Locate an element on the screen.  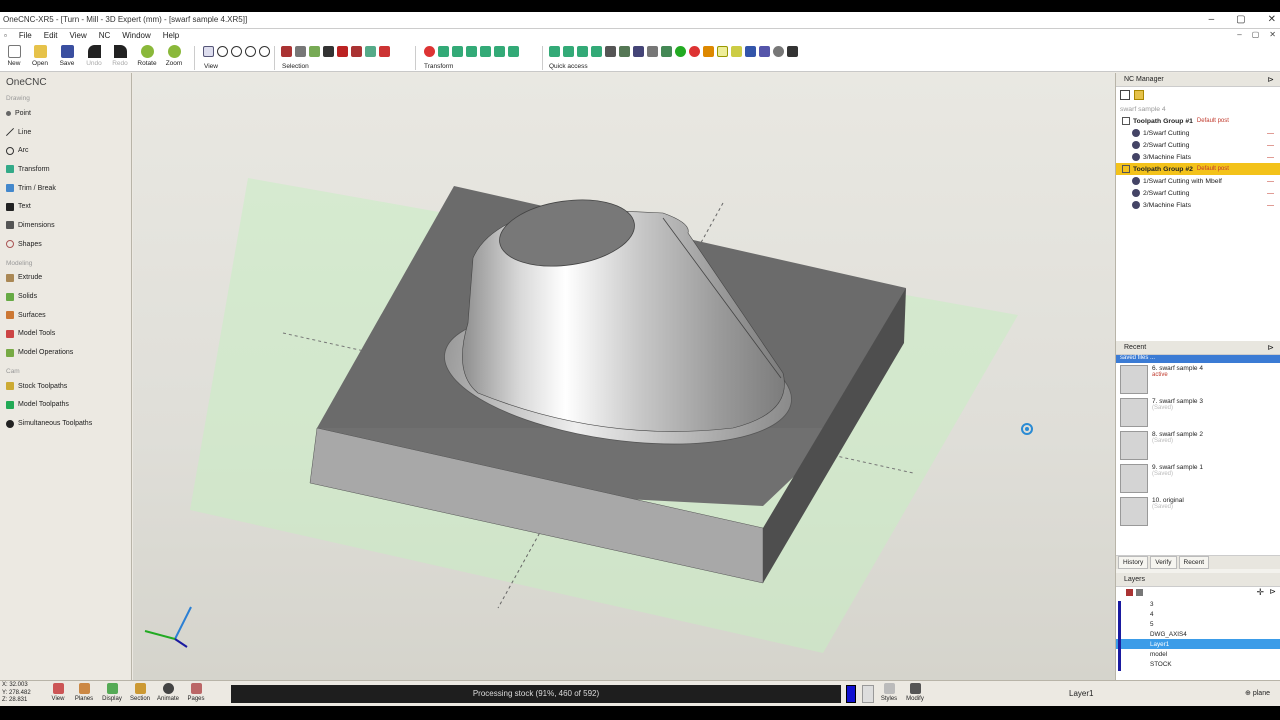
mdi-close-button: ✕ is located at coordinates (1272, 34).